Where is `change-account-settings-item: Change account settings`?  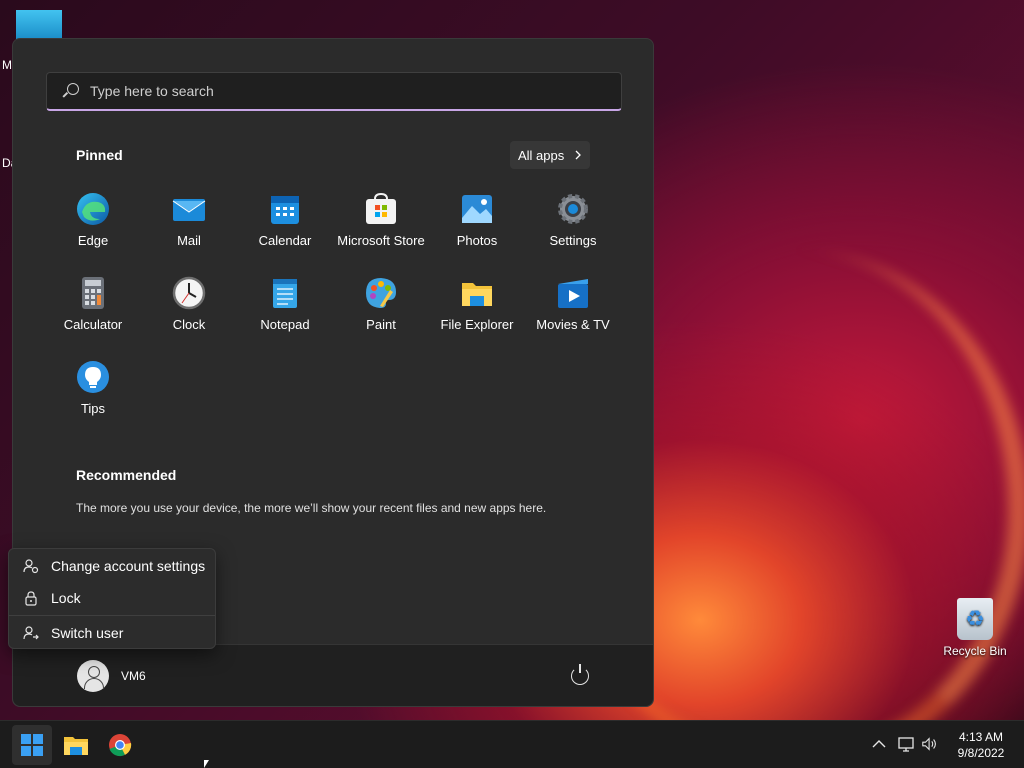
change-account-settings-item: Change account settings is located at coordinates (112, 566).